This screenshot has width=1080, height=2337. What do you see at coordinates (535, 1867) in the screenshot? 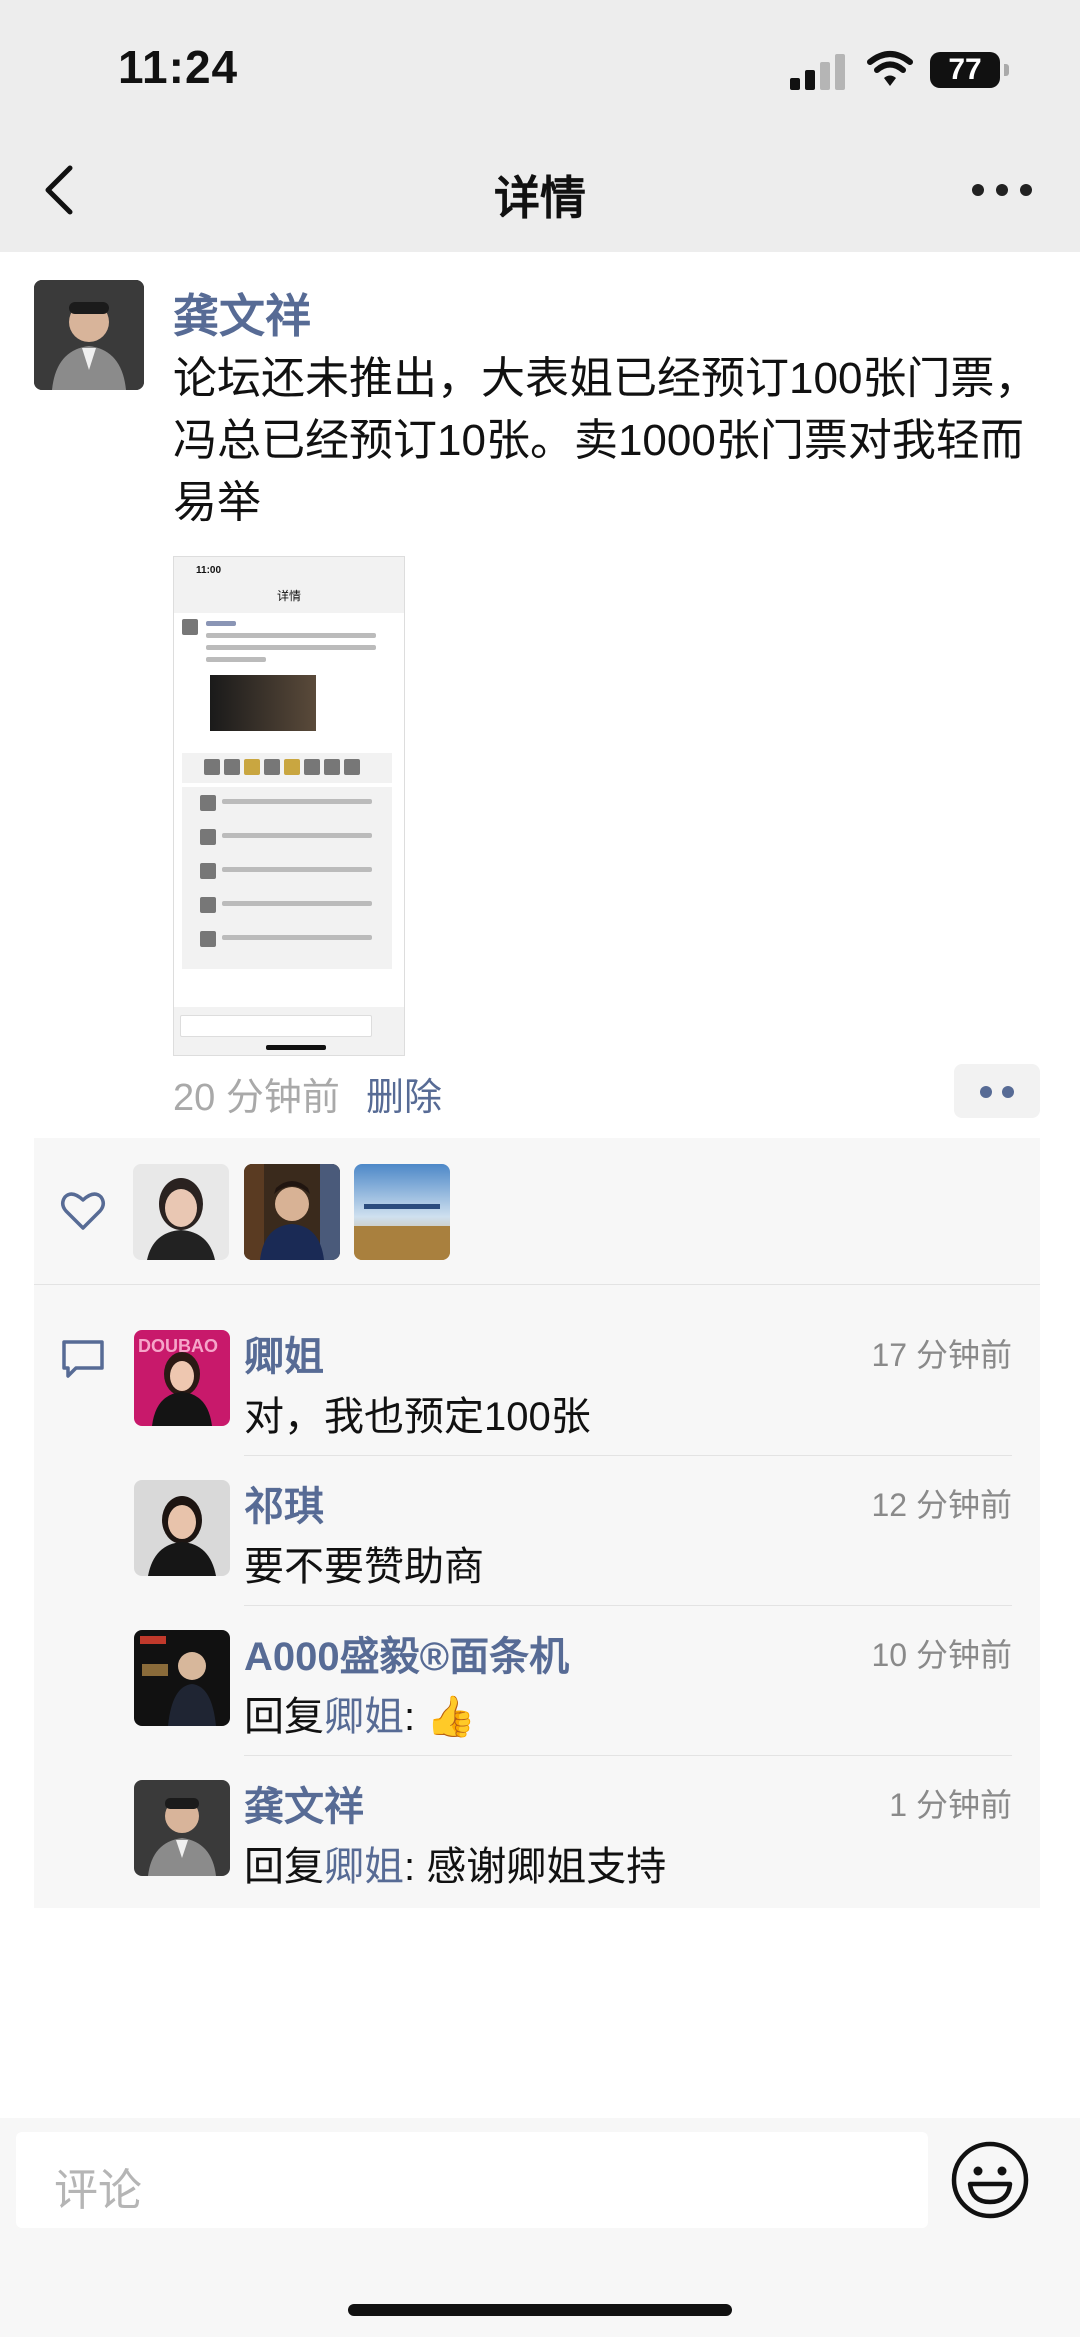
I see `reply-body: : 感谢卿姐支持` at bounding box center [535, 1867].